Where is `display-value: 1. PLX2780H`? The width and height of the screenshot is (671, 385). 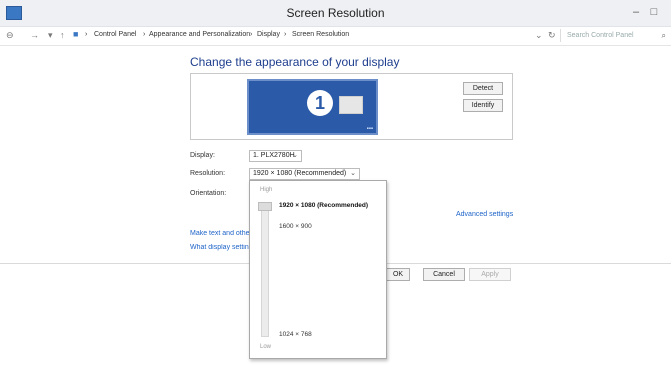
display-value: 1. PLX2780H is located at coordinates (274, 155).